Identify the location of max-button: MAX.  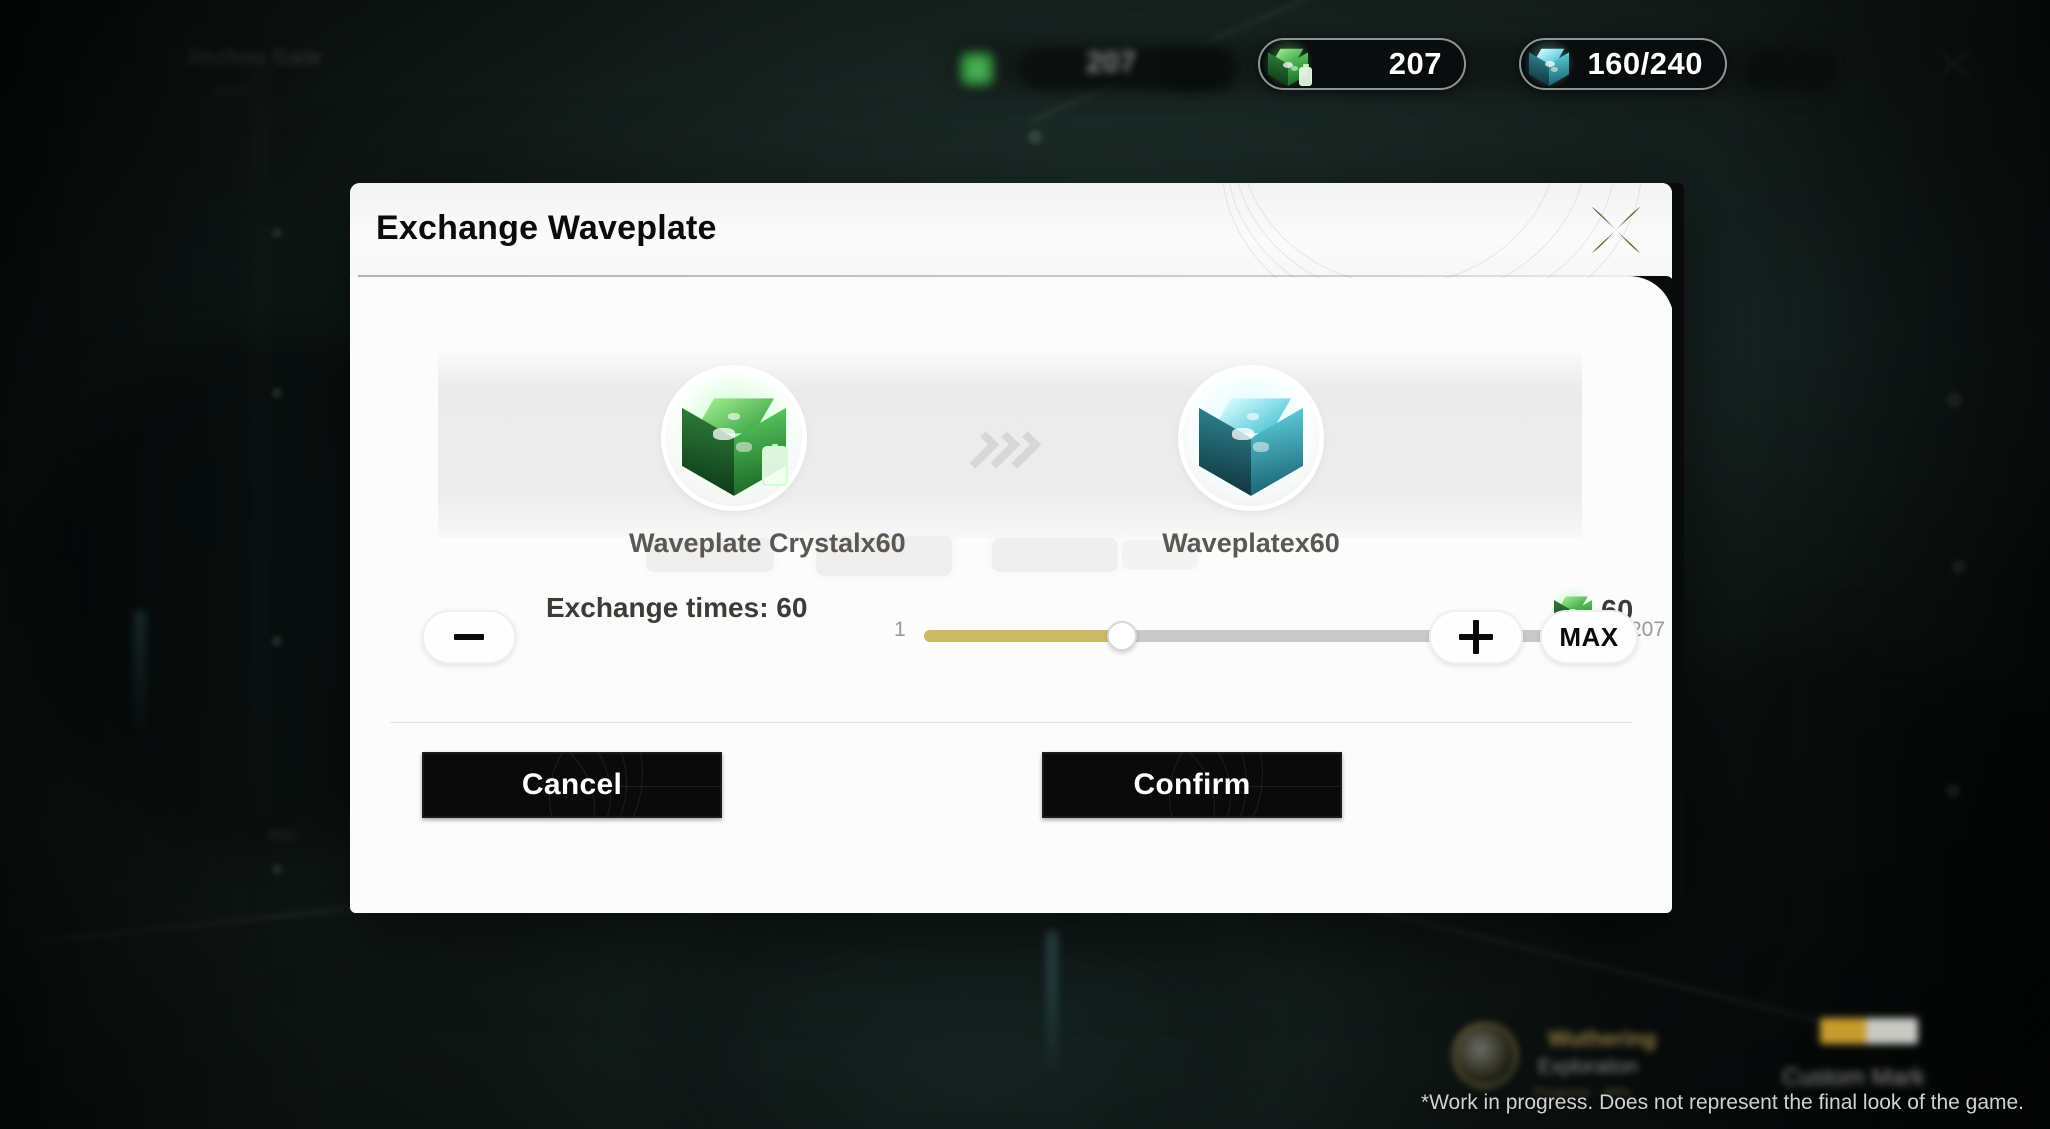
(1589, 637).